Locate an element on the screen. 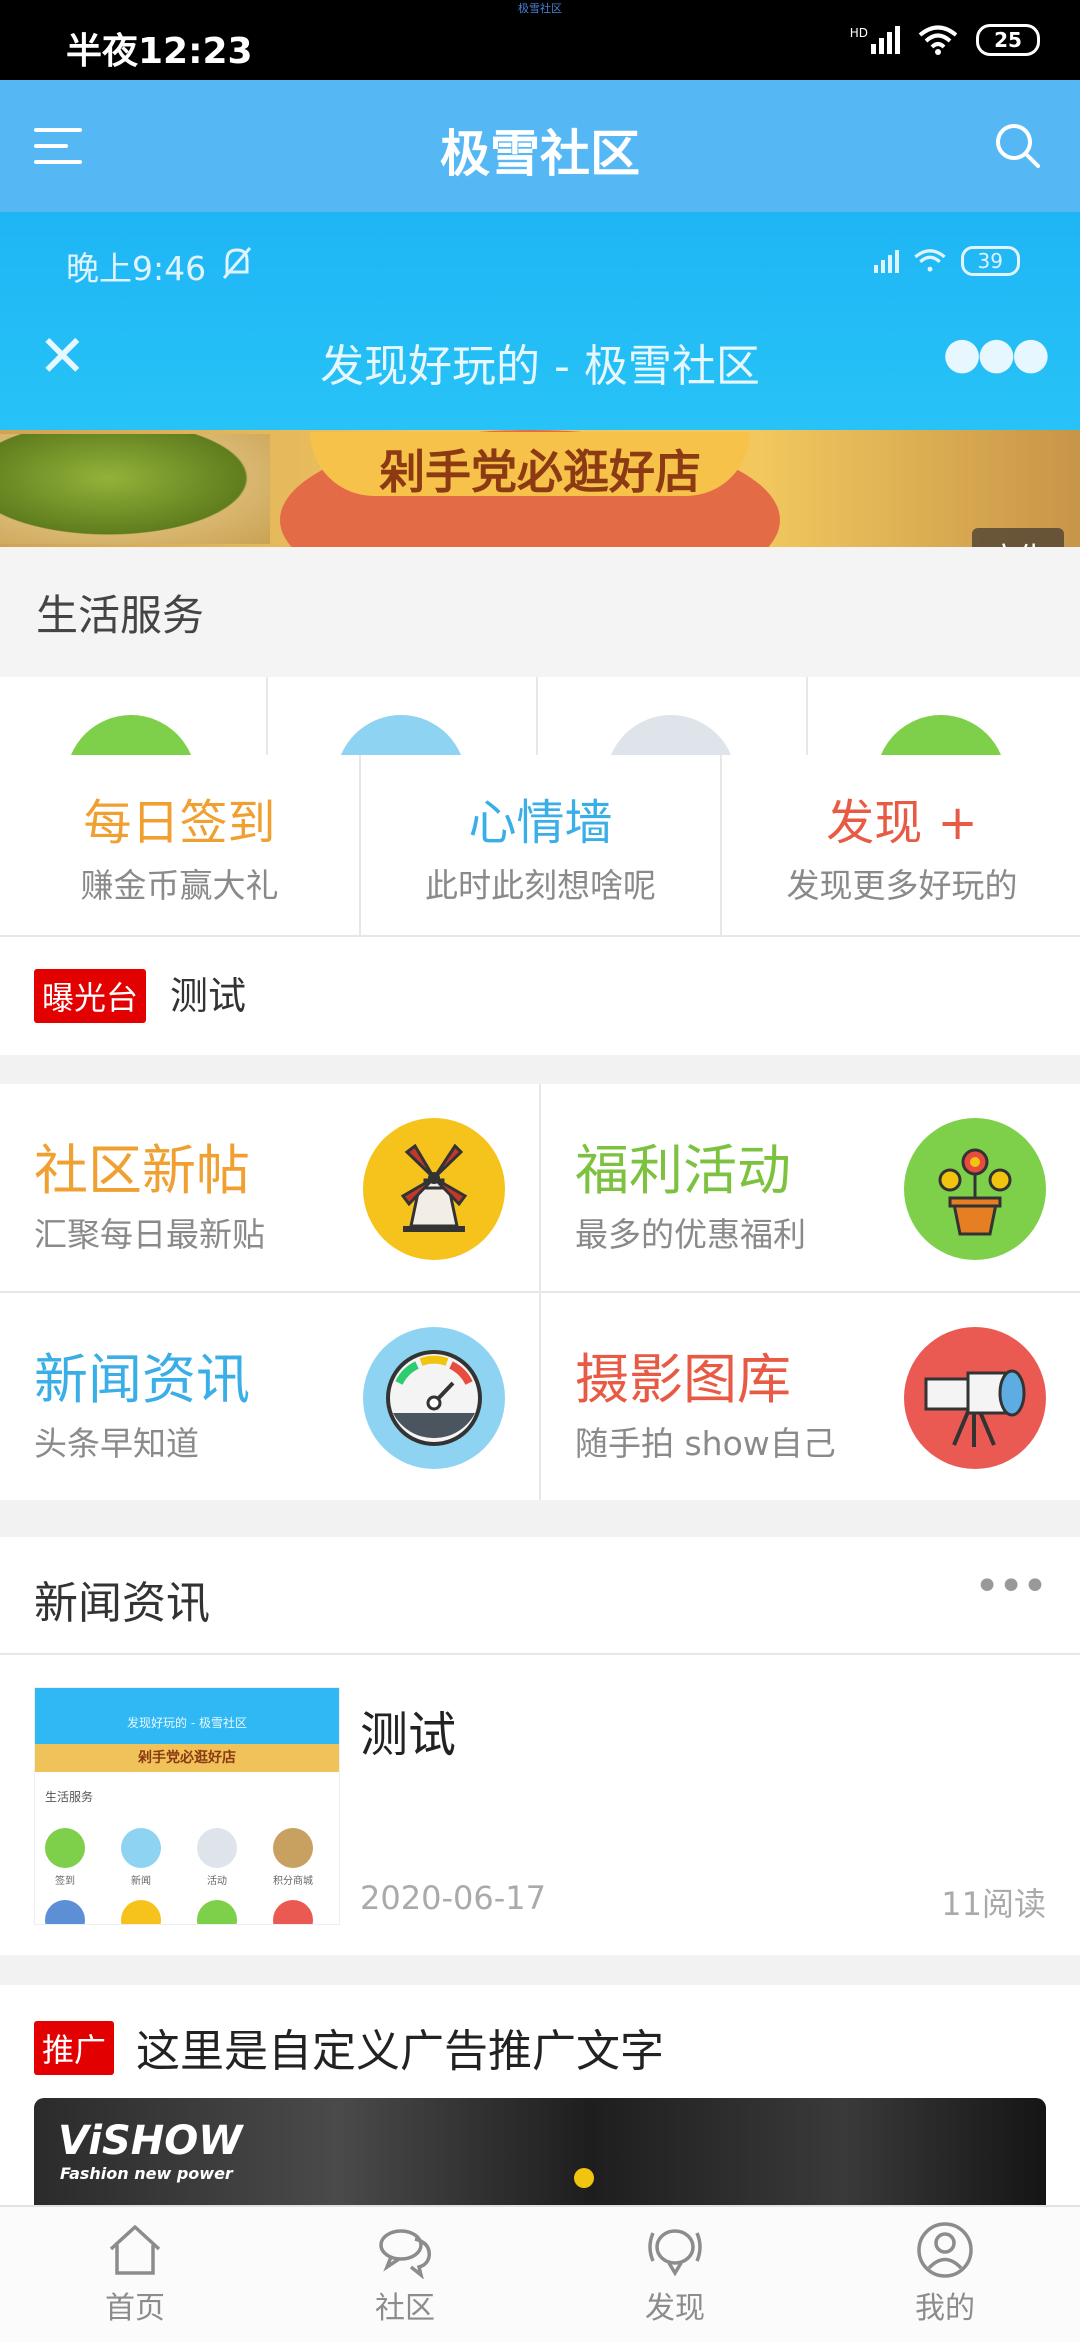 This screenshot has width=1080, height=2342. quick-action-title: 心情墙 is located at coordinates (540, 823).